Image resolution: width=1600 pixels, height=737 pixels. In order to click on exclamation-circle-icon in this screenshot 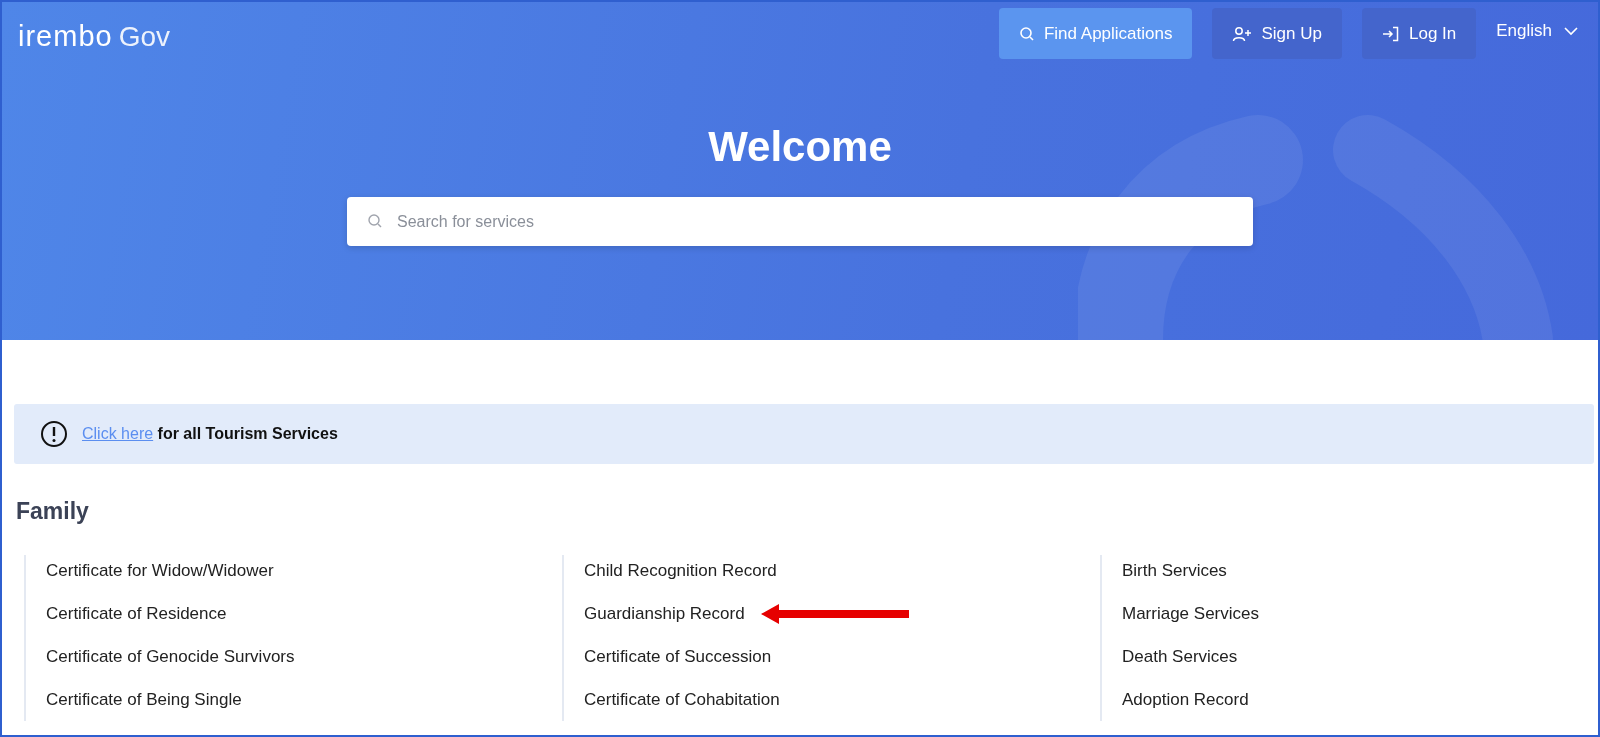, I will do `click(54, 434)`.